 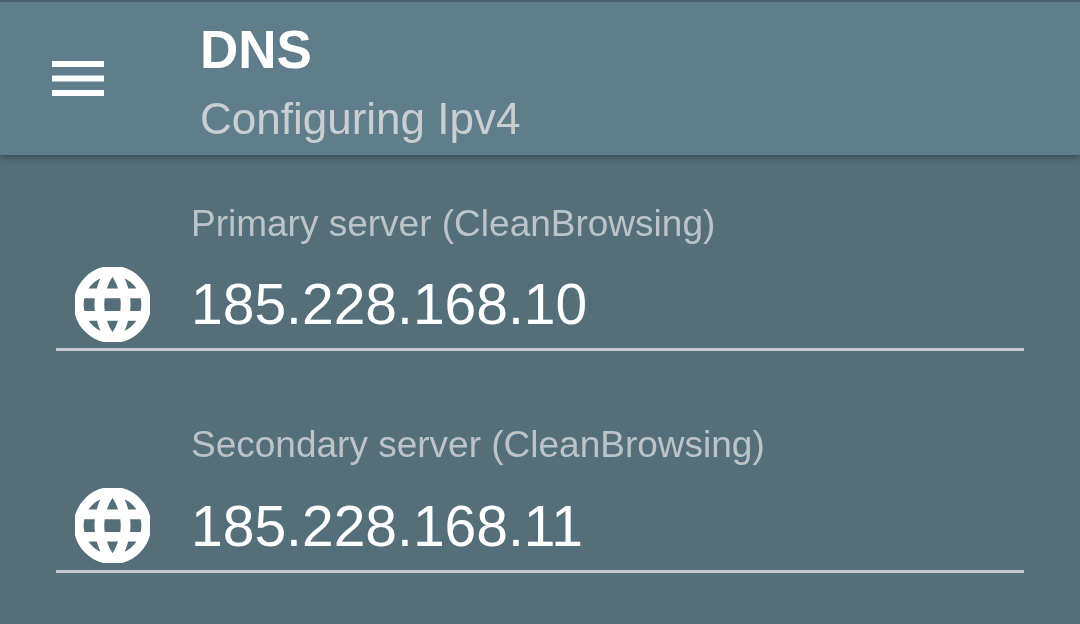 What do you see at coordinates (540, 306) in the screenshot?
I see `dns-input-field: 185.228.168.10` at bounding box center [540, 306].